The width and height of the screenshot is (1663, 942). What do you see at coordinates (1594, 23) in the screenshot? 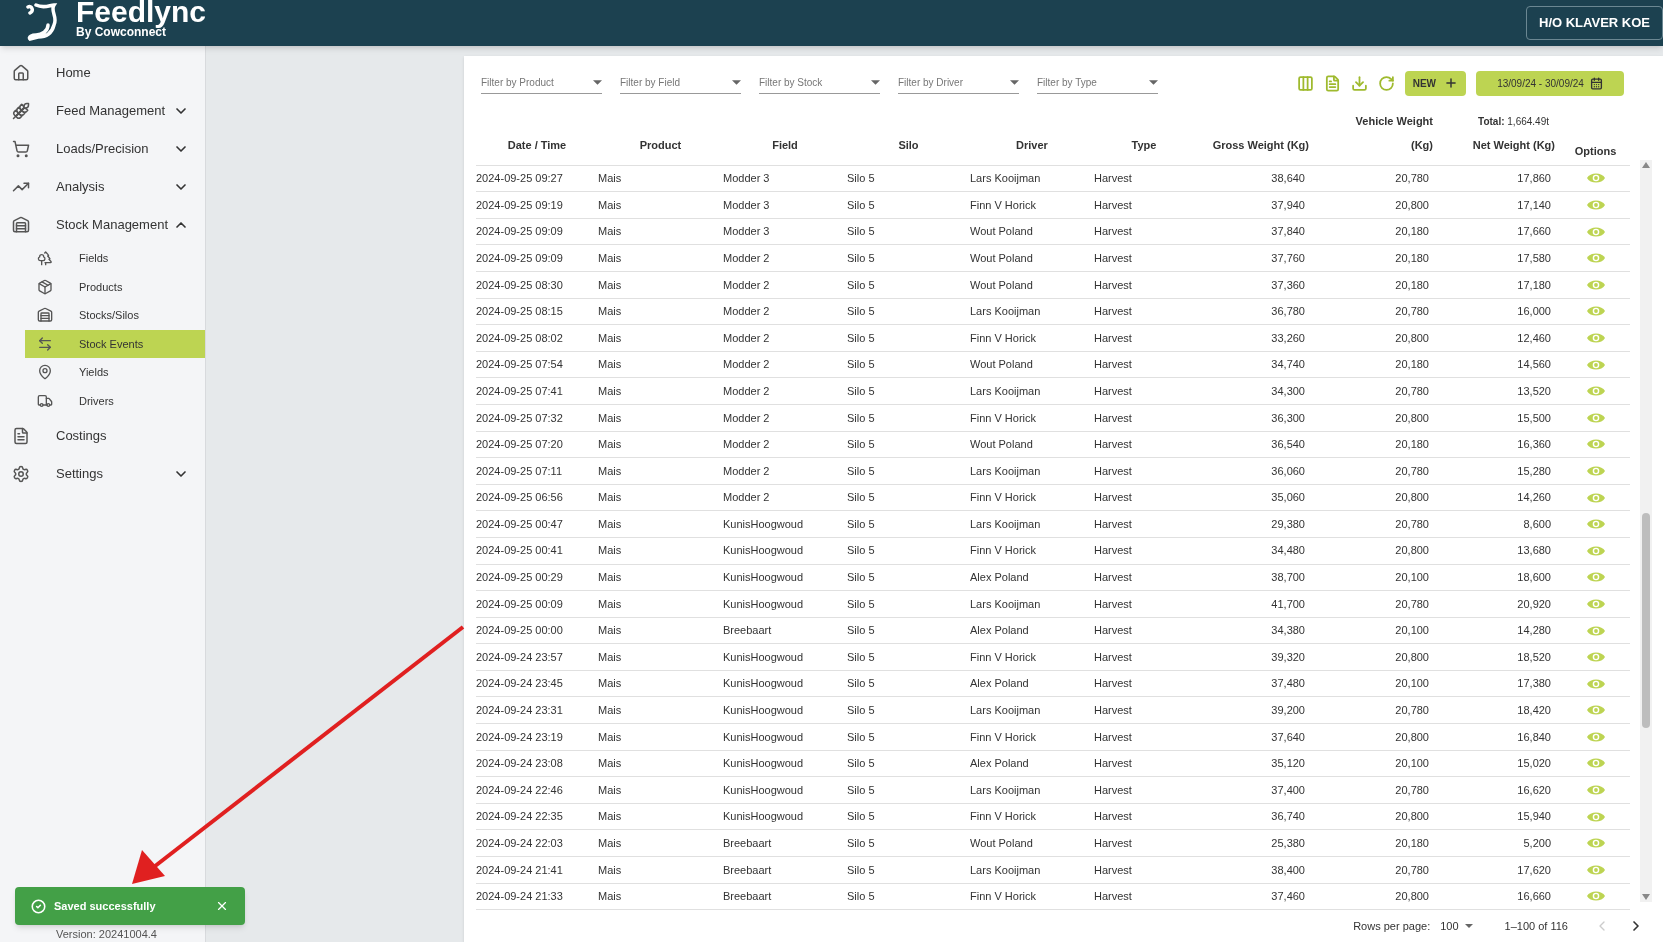
I see `account-button: H/O KLAVER KOE` at bounding box center [1594, 23].